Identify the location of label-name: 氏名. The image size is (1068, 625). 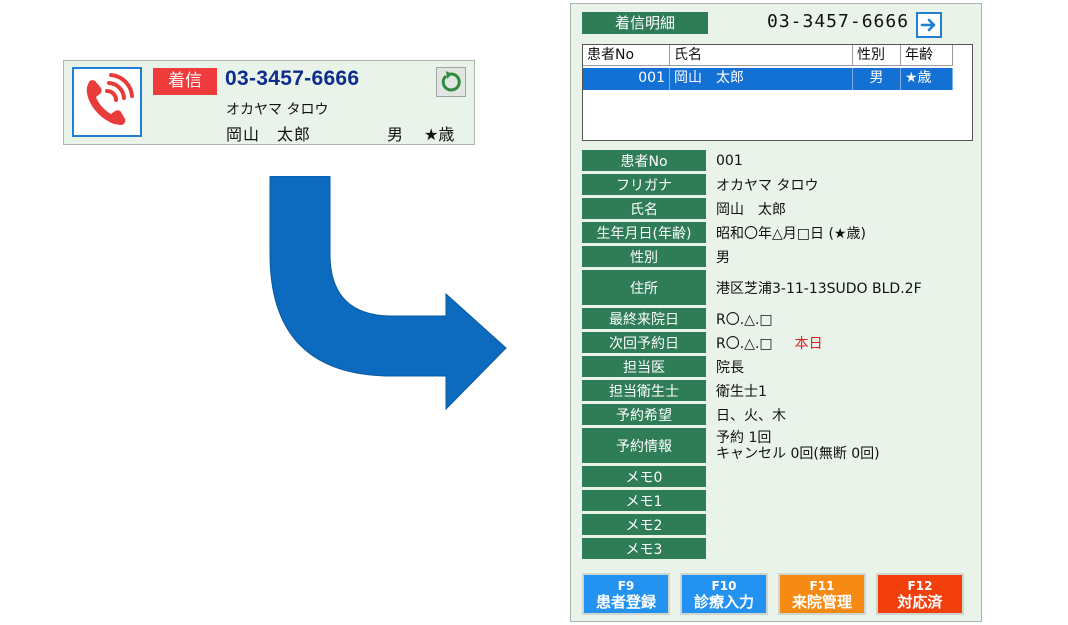
(644, 208).